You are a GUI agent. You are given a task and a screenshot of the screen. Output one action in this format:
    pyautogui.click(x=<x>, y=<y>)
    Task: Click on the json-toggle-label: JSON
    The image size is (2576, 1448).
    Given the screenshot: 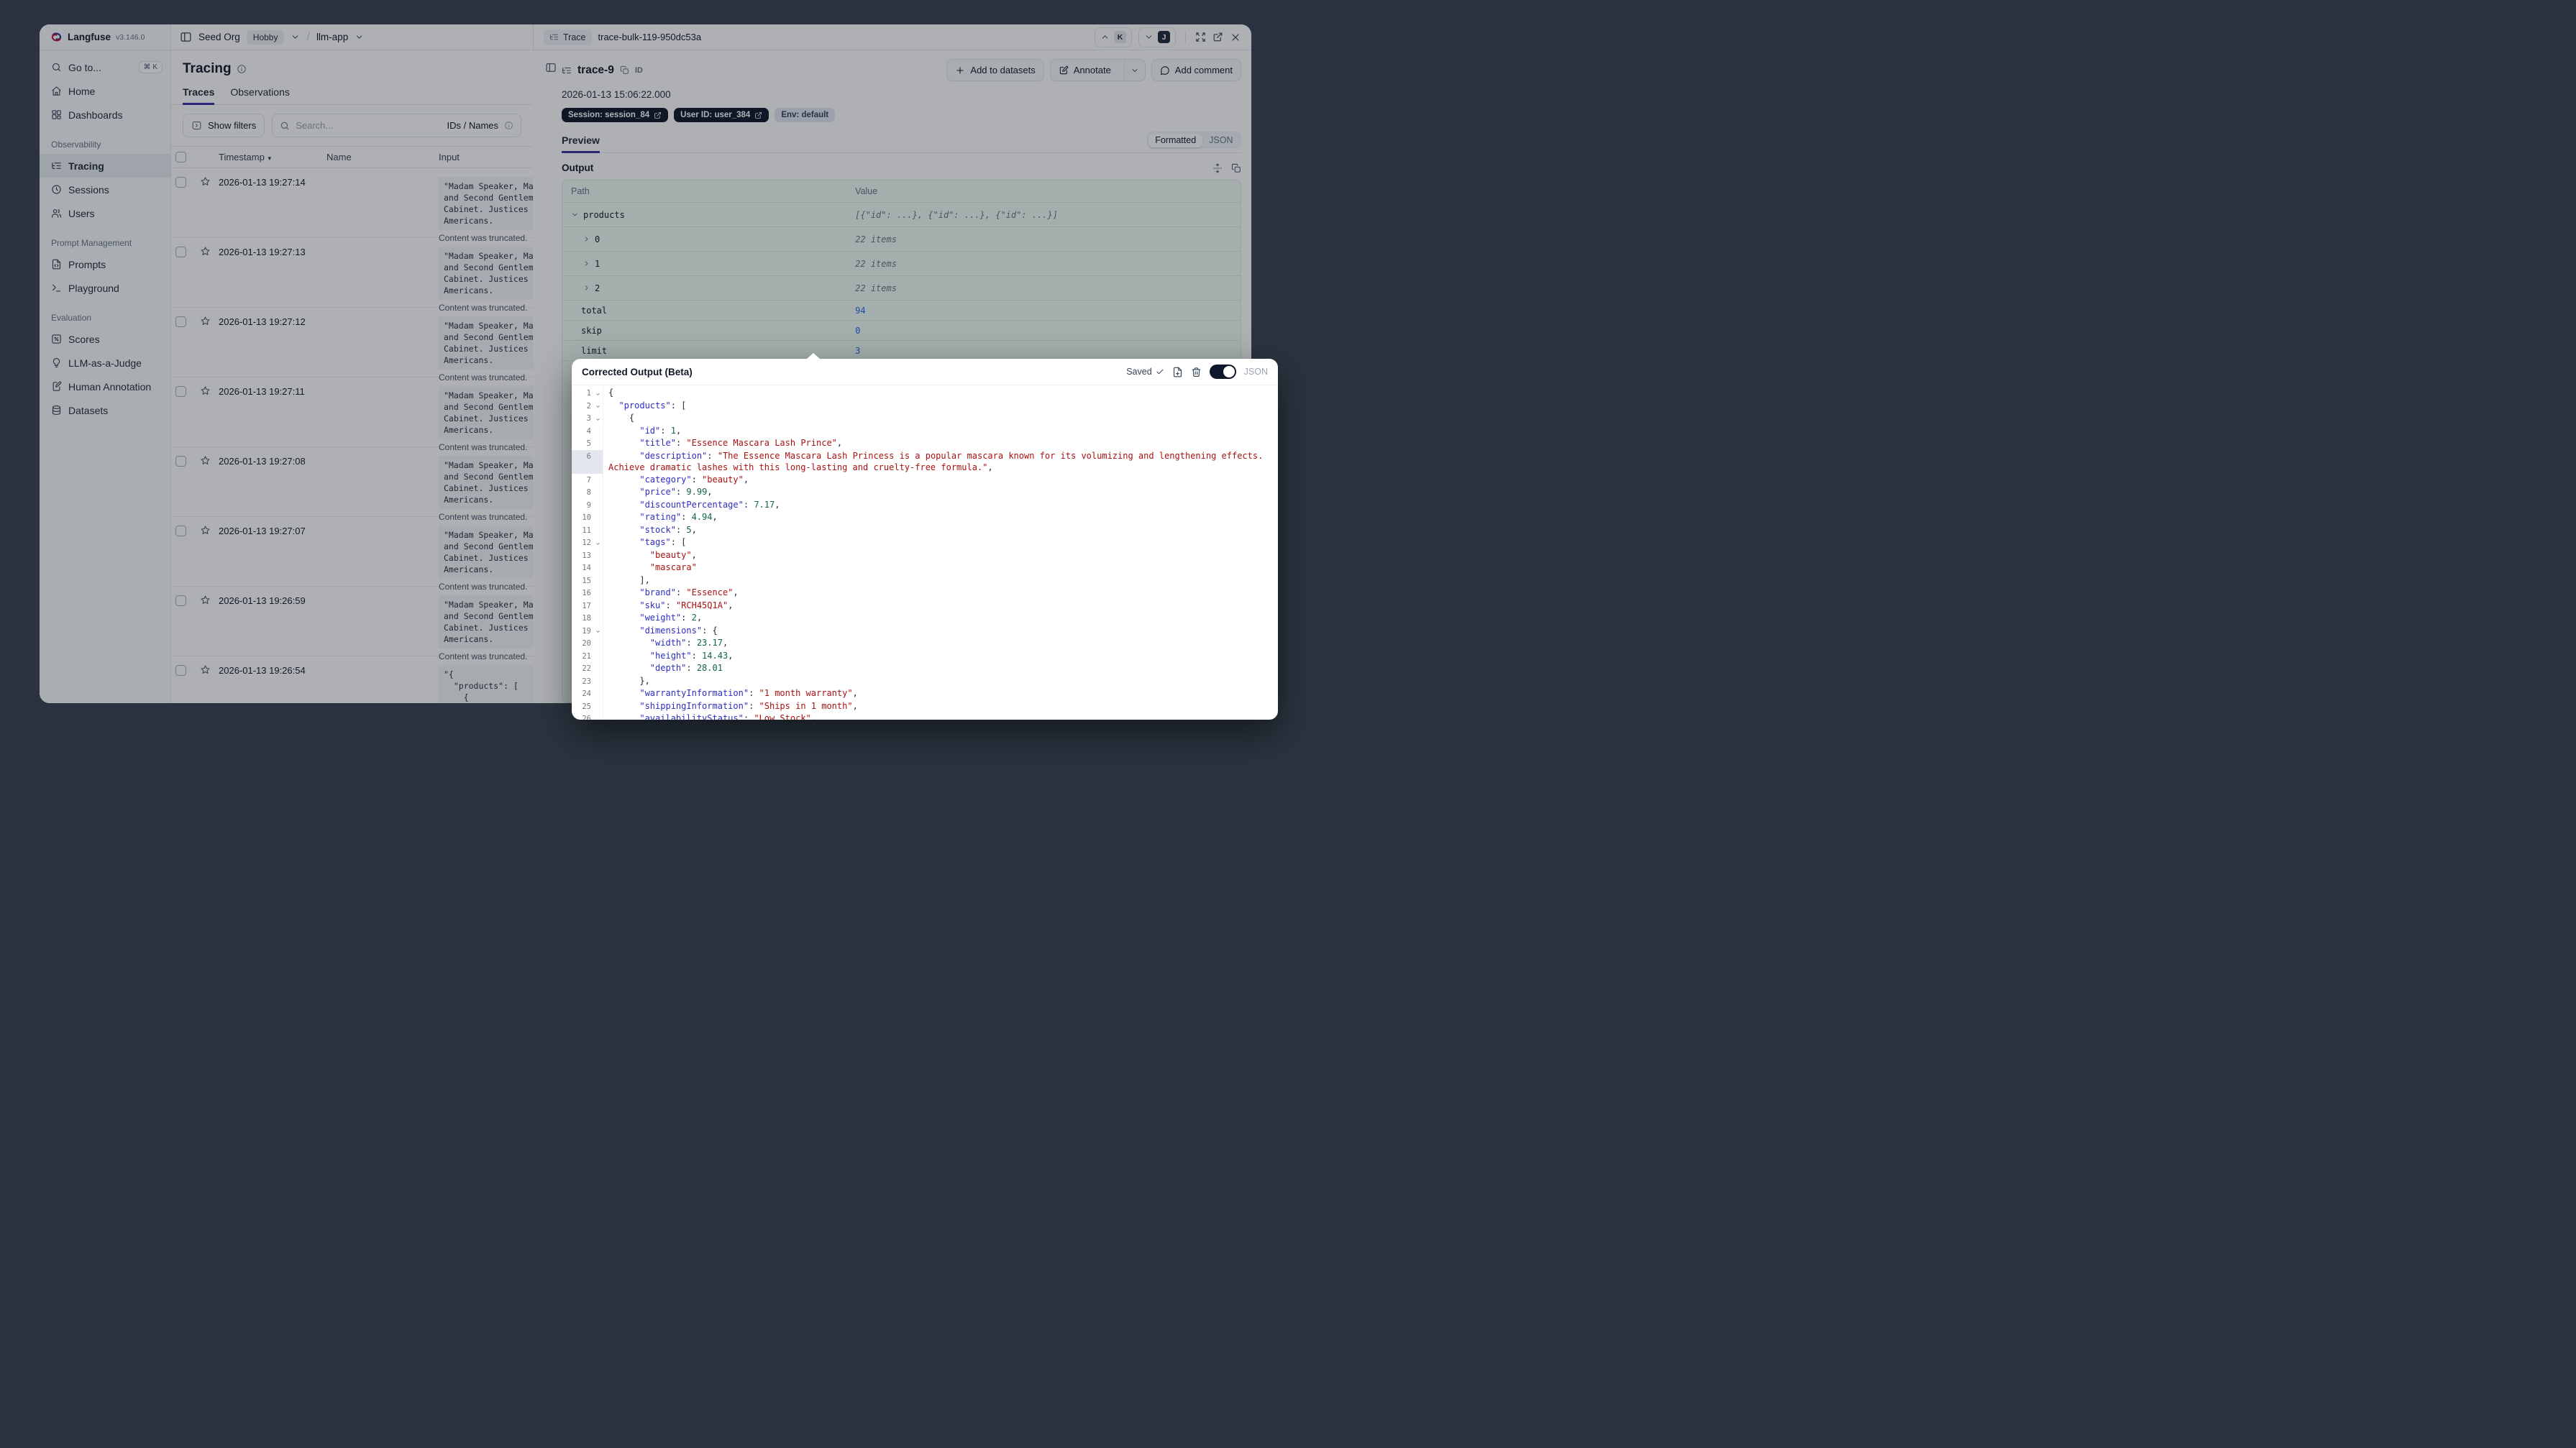 What is the action you would take?
    pyautogui.click(x=1255, y=372)
    